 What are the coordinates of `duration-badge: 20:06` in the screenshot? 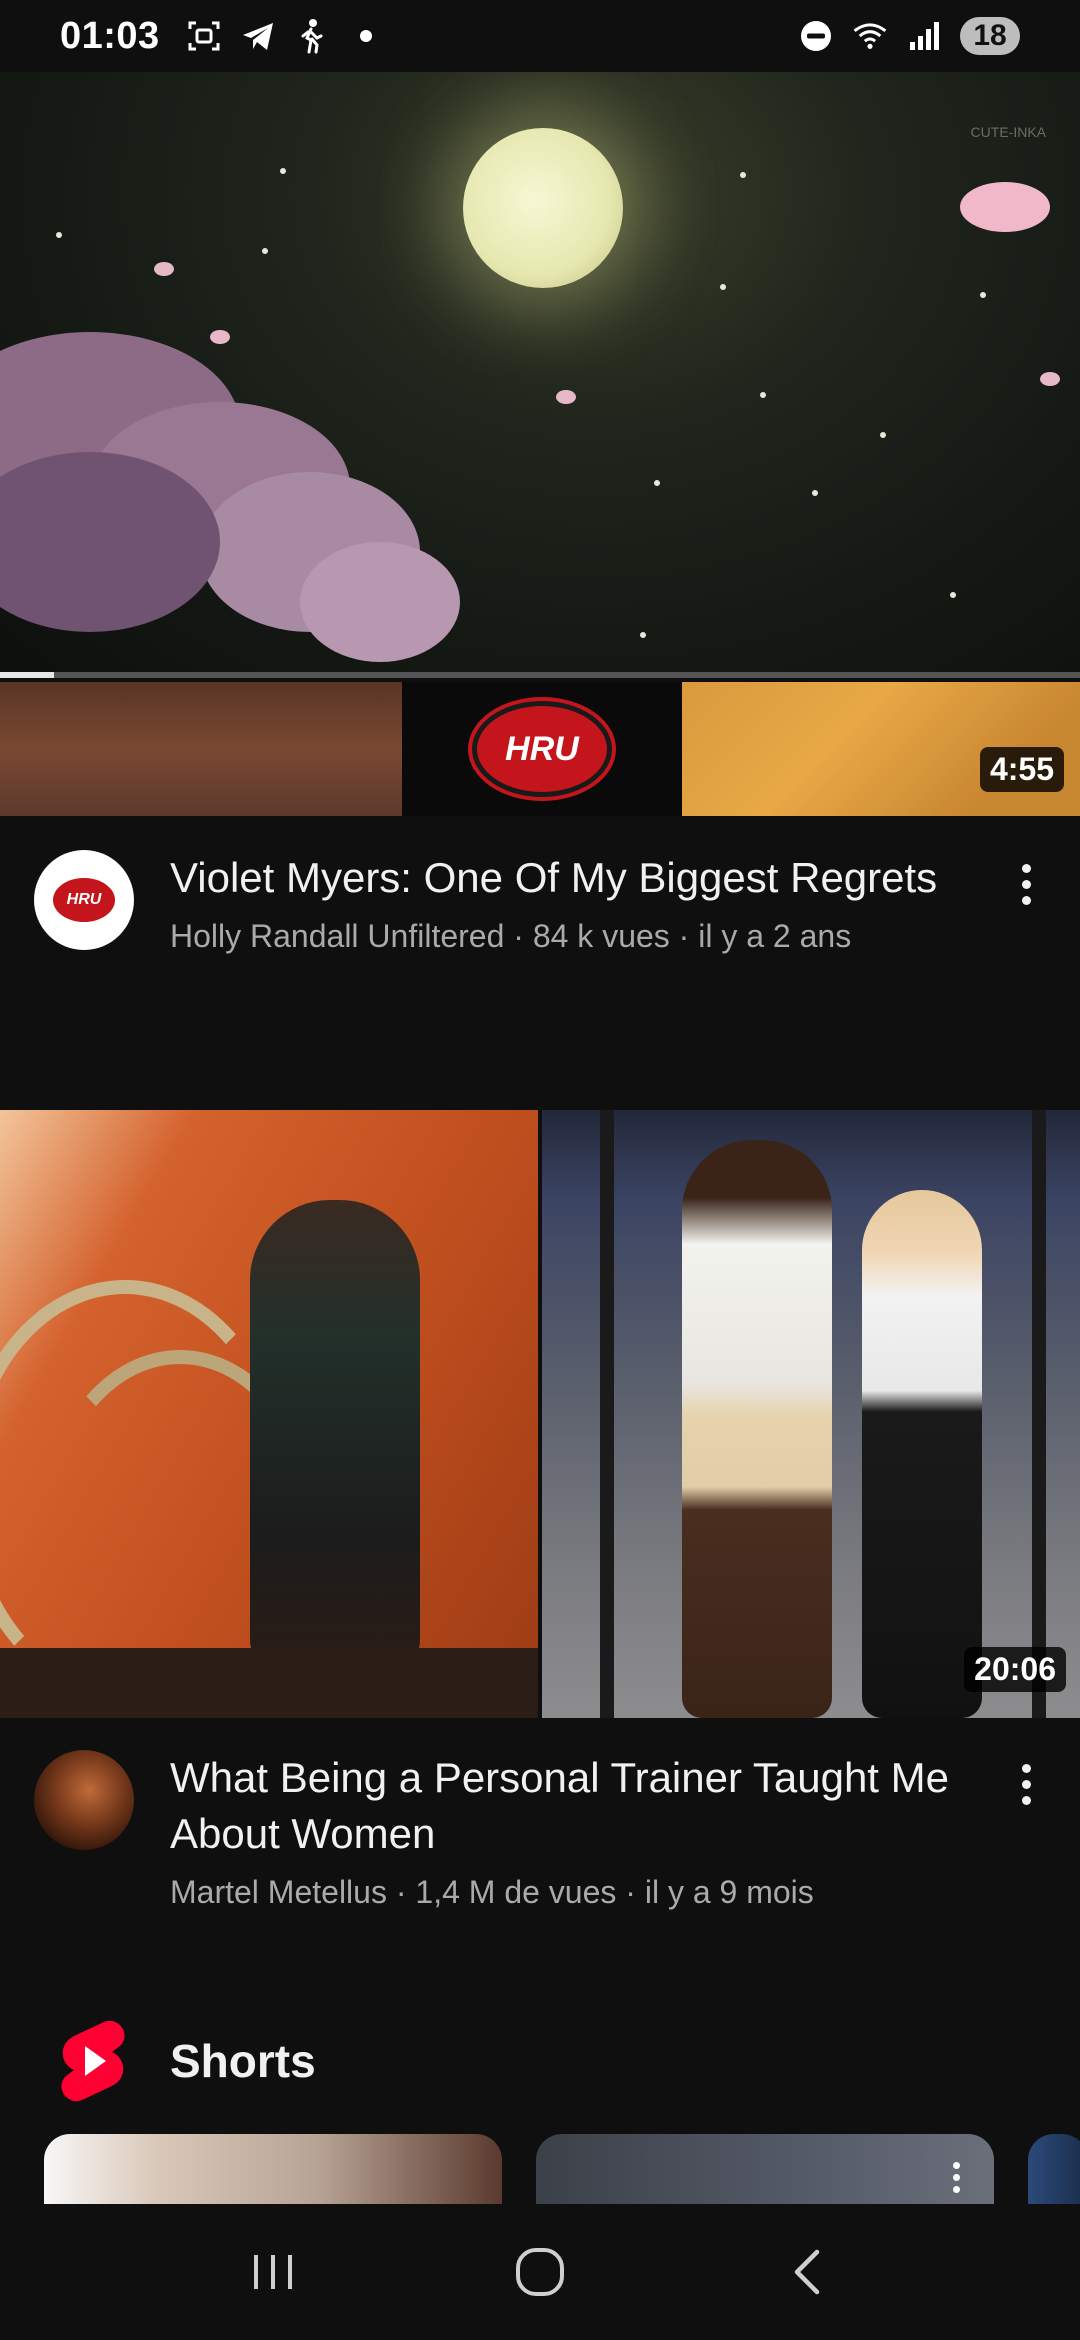 It's located at (1015, 1669).